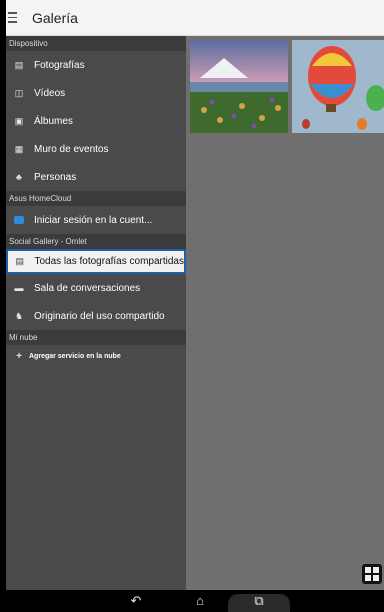 The width and height of the screenshot is (384, 612). What do you see at coordinates (75, 356) in the screenshot?
I see `drawer-item-label: Agregar servicio en la nube` at bounding box center [75, 356].